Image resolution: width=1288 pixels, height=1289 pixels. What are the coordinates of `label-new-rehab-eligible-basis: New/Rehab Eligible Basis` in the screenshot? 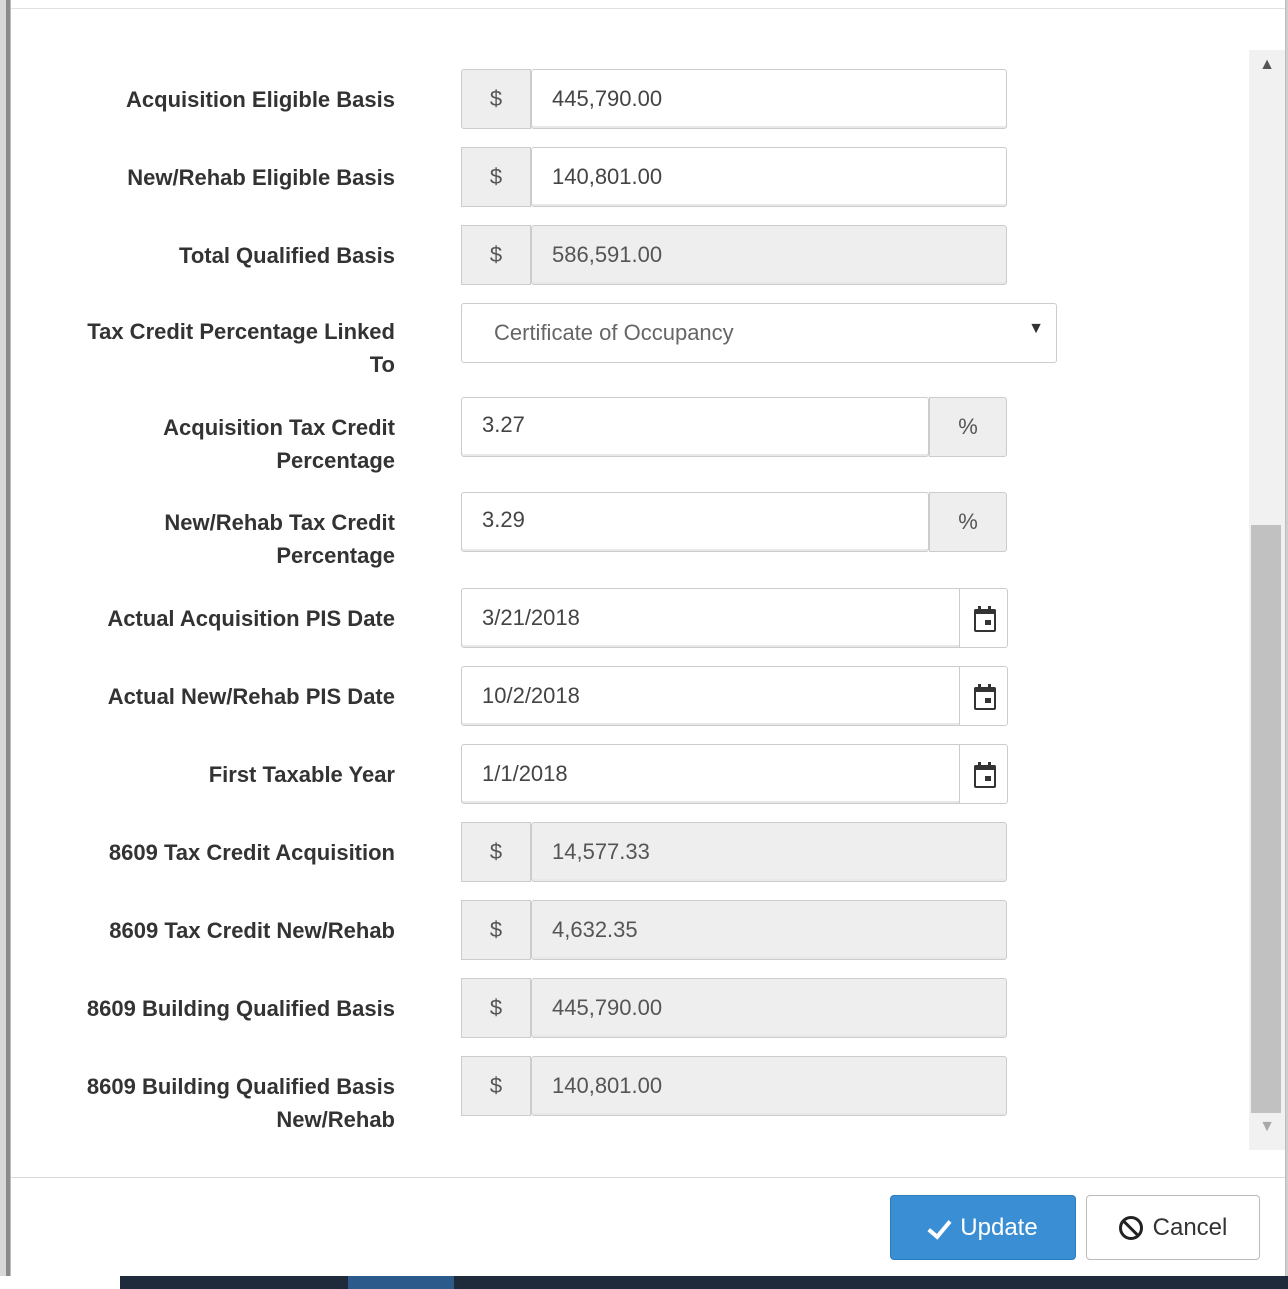 It's located at (261, 177).